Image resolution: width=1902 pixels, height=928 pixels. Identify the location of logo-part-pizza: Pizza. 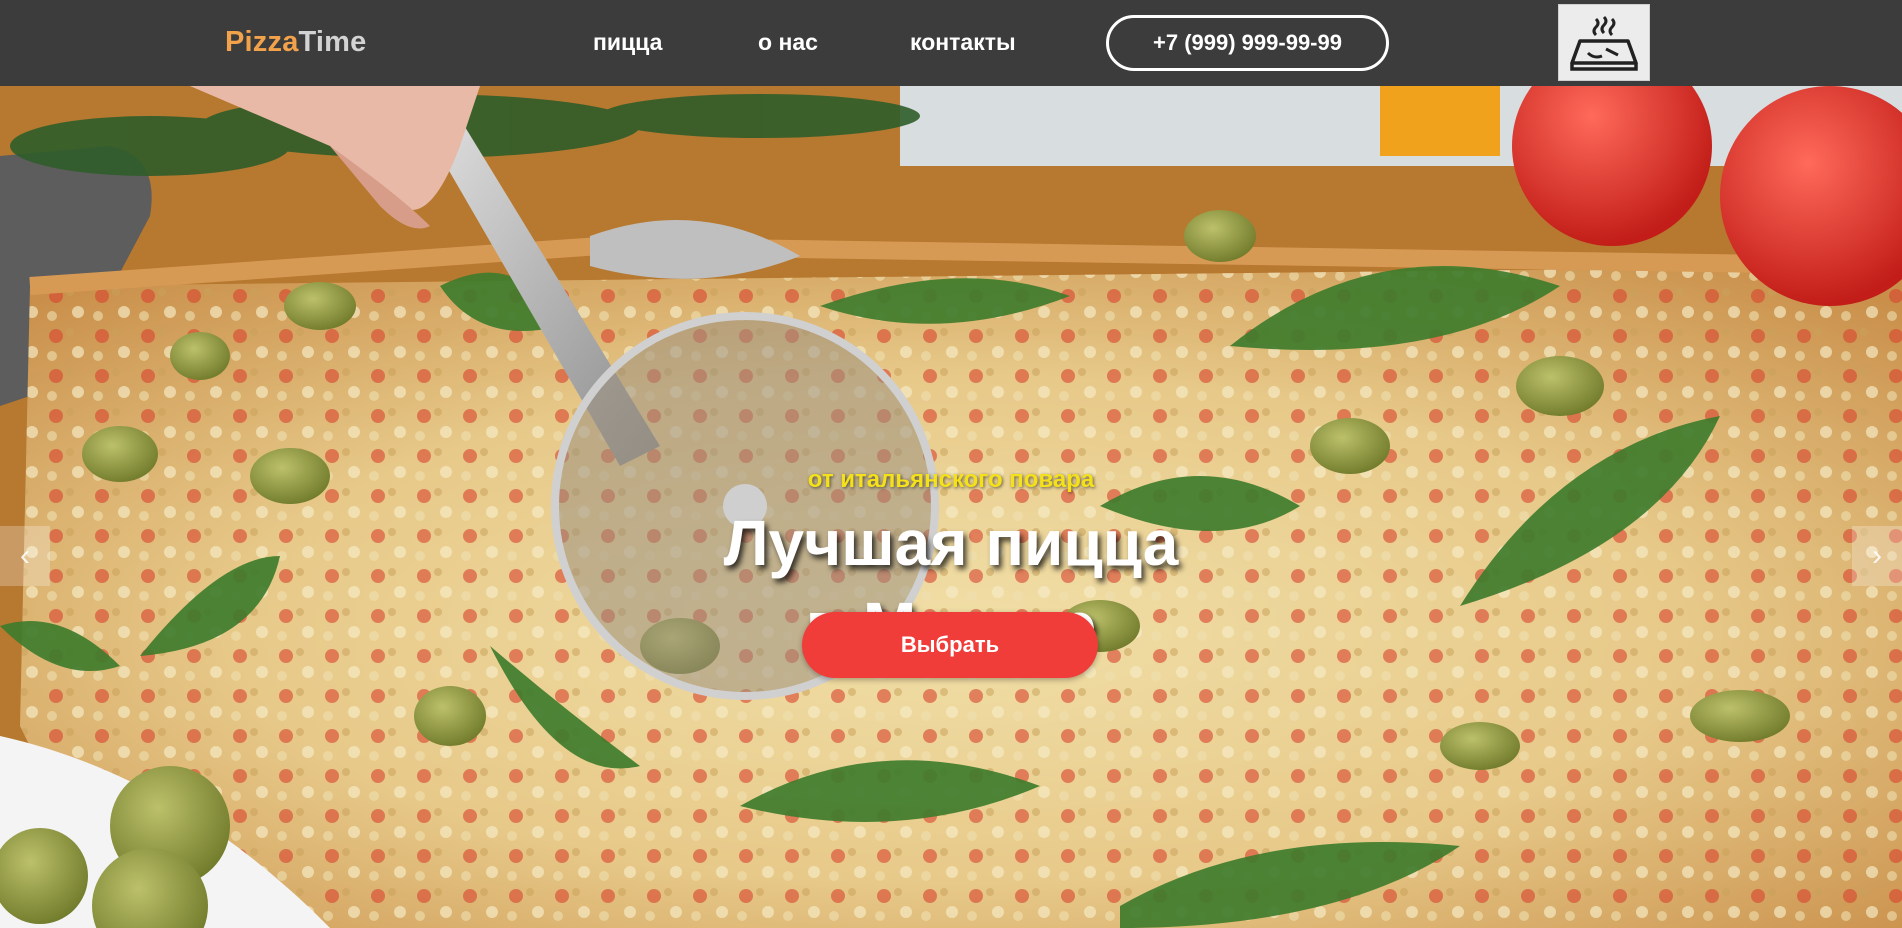
(262, 42).